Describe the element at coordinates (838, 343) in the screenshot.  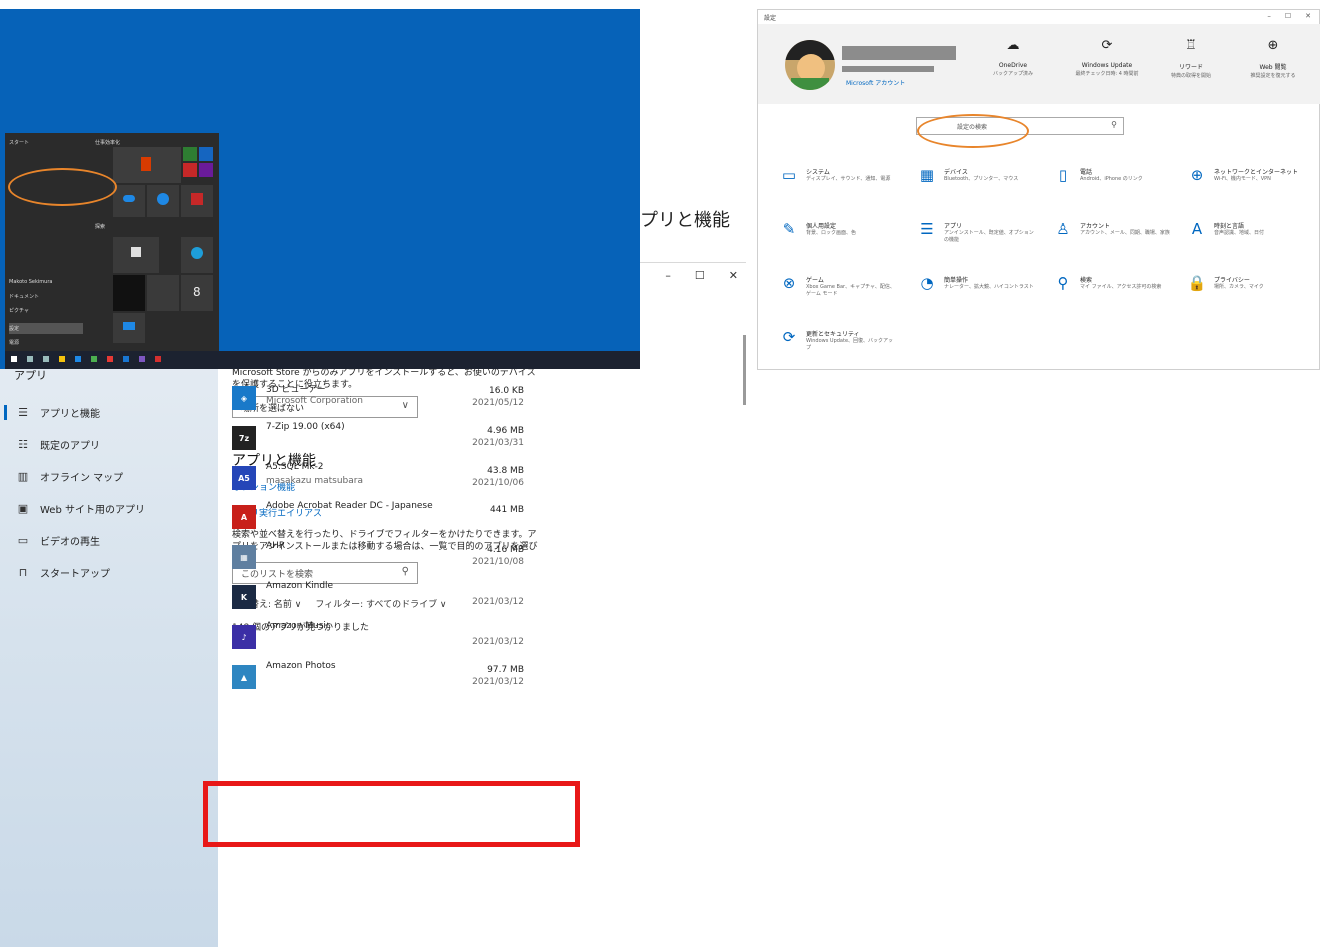
I see `settings-category: ⟳ 更新とセキュリティ Windows Update、回復、バックアップ` at that location.